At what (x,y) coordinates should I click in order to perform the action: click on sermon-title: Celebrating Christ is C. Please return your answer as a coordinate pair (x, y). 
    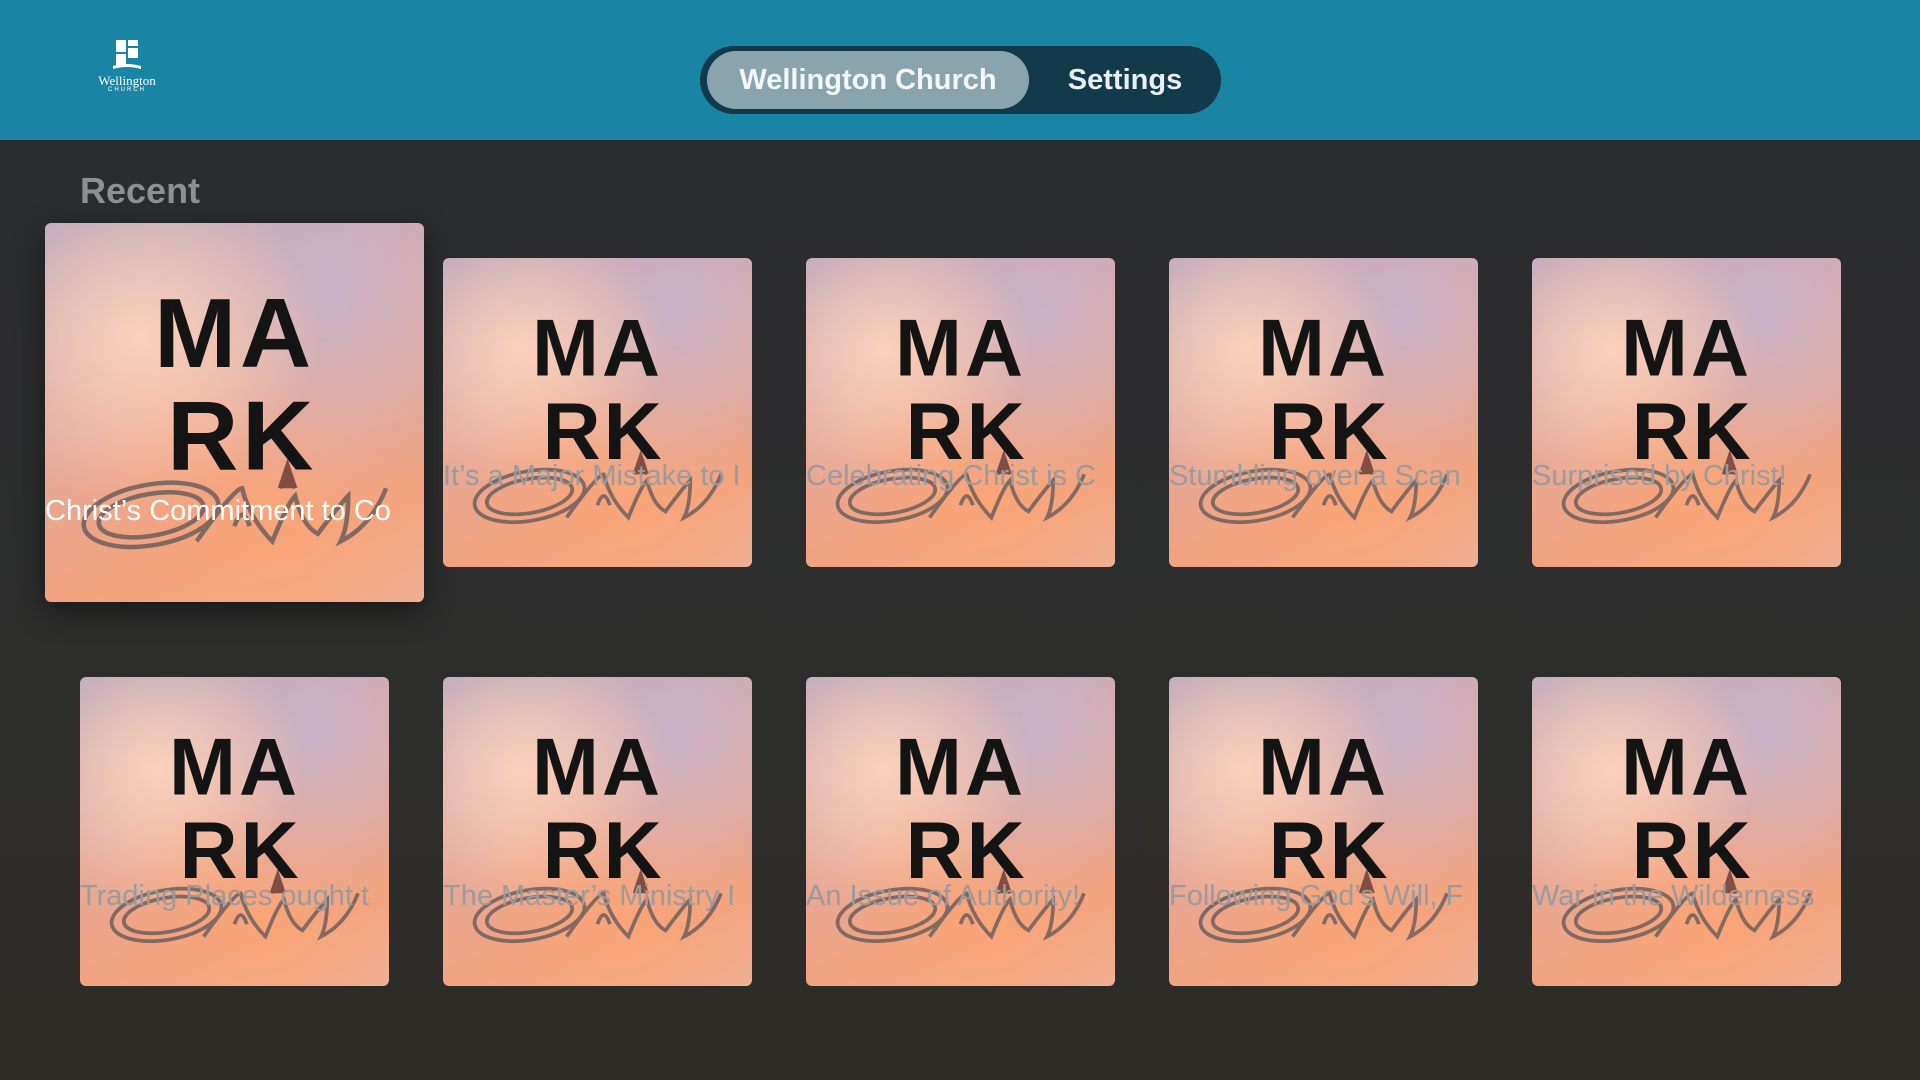
    Looking at the image, I should click on (951, 476).